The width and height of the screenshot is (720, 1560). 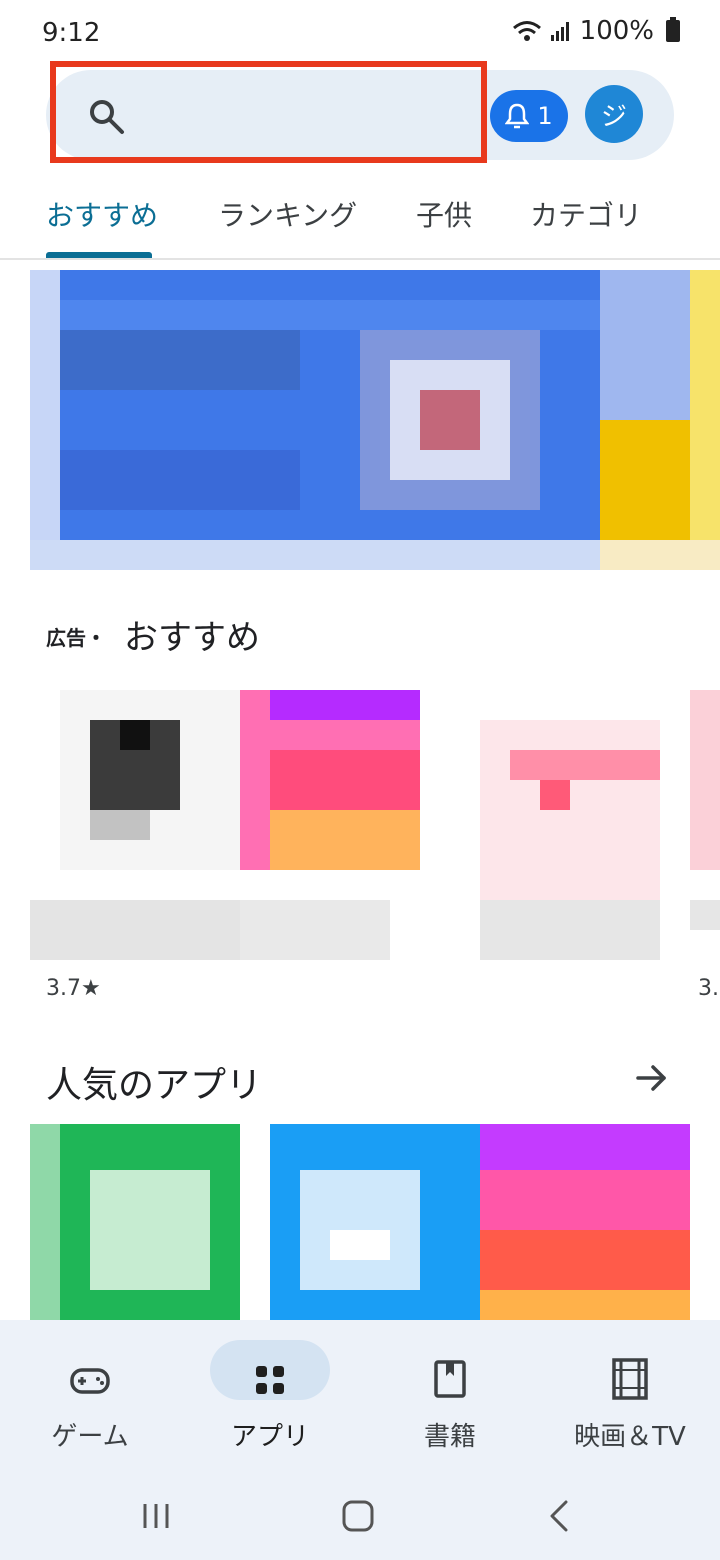 I want to click on avatar: ジ, so click(x=614, y=114).